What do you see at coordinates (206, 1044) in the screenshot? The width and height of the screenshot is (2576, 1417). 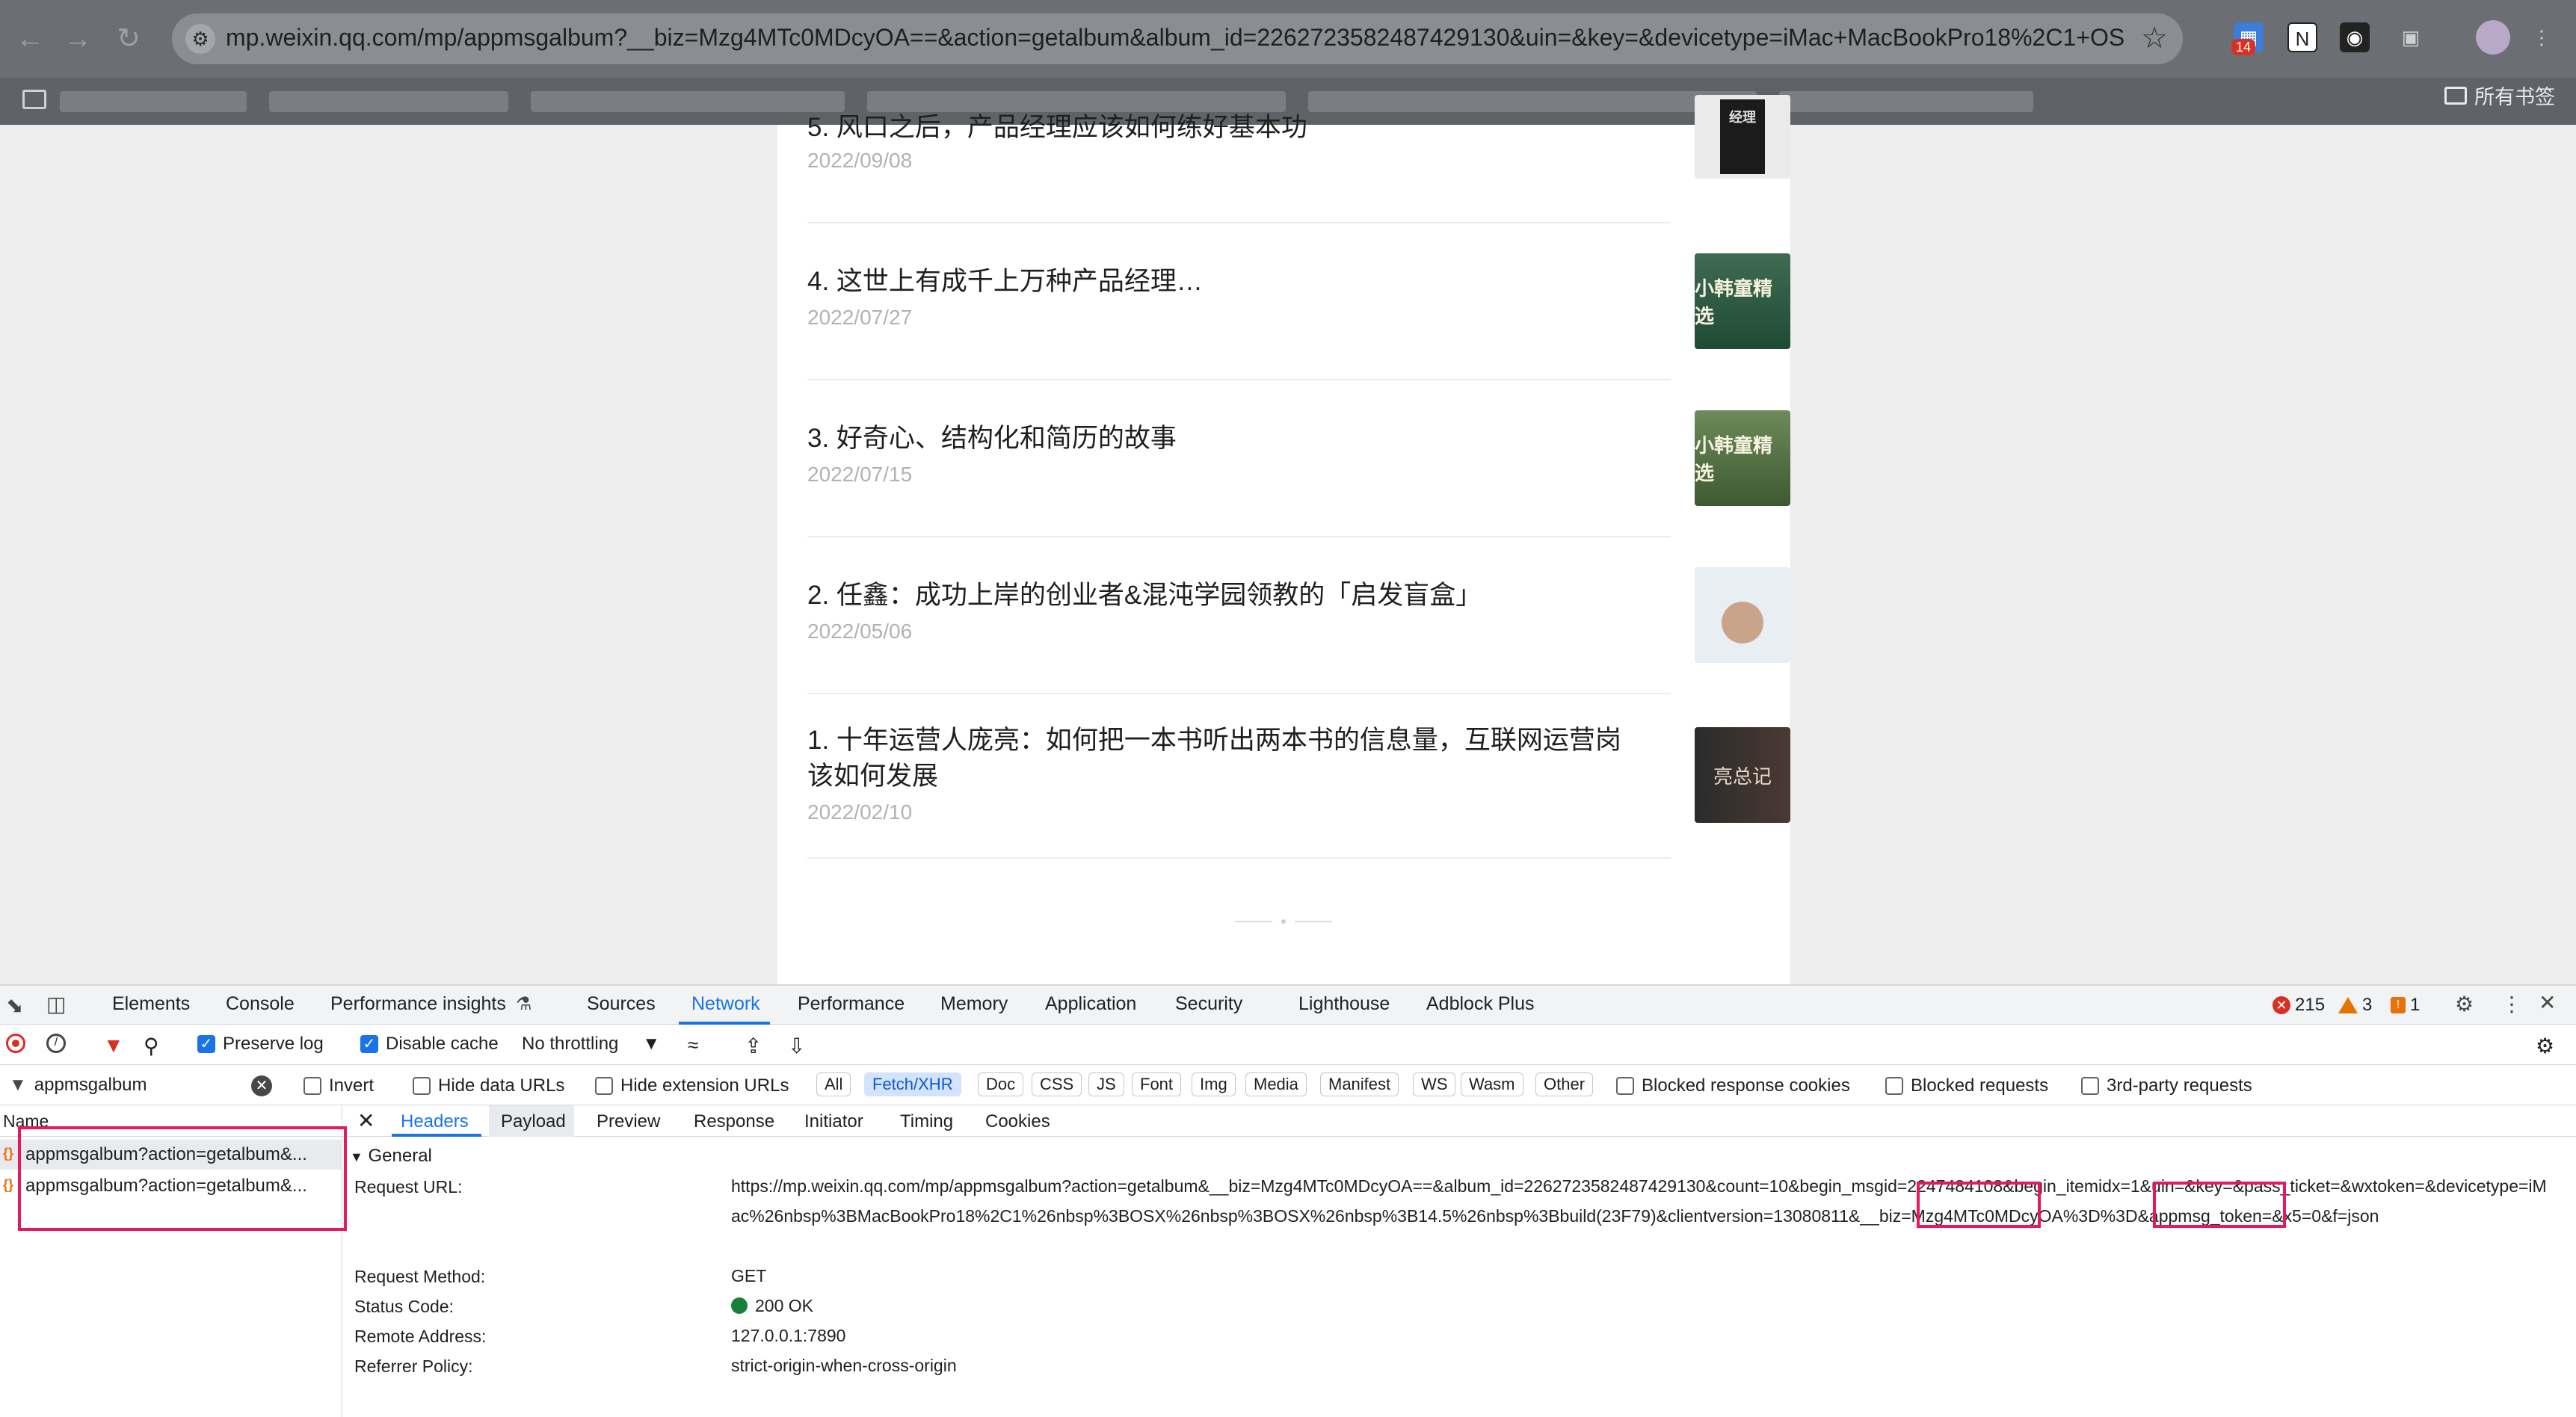 I see `checkbox-checked-icon: ✓` at bounding box center [206, 1044].